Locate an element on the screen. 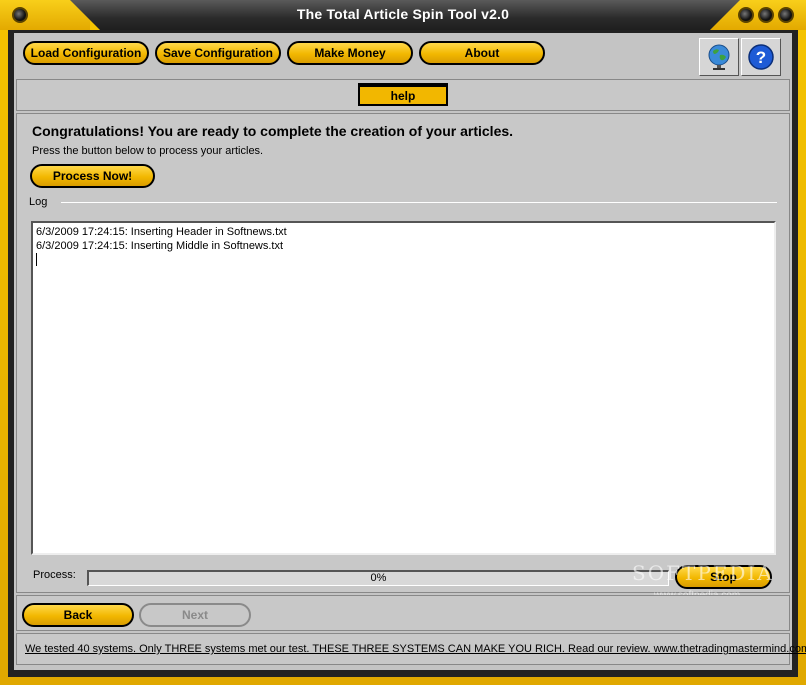 The image size is (806, 685). process-label: Process: is located at coordinates (54, 575).